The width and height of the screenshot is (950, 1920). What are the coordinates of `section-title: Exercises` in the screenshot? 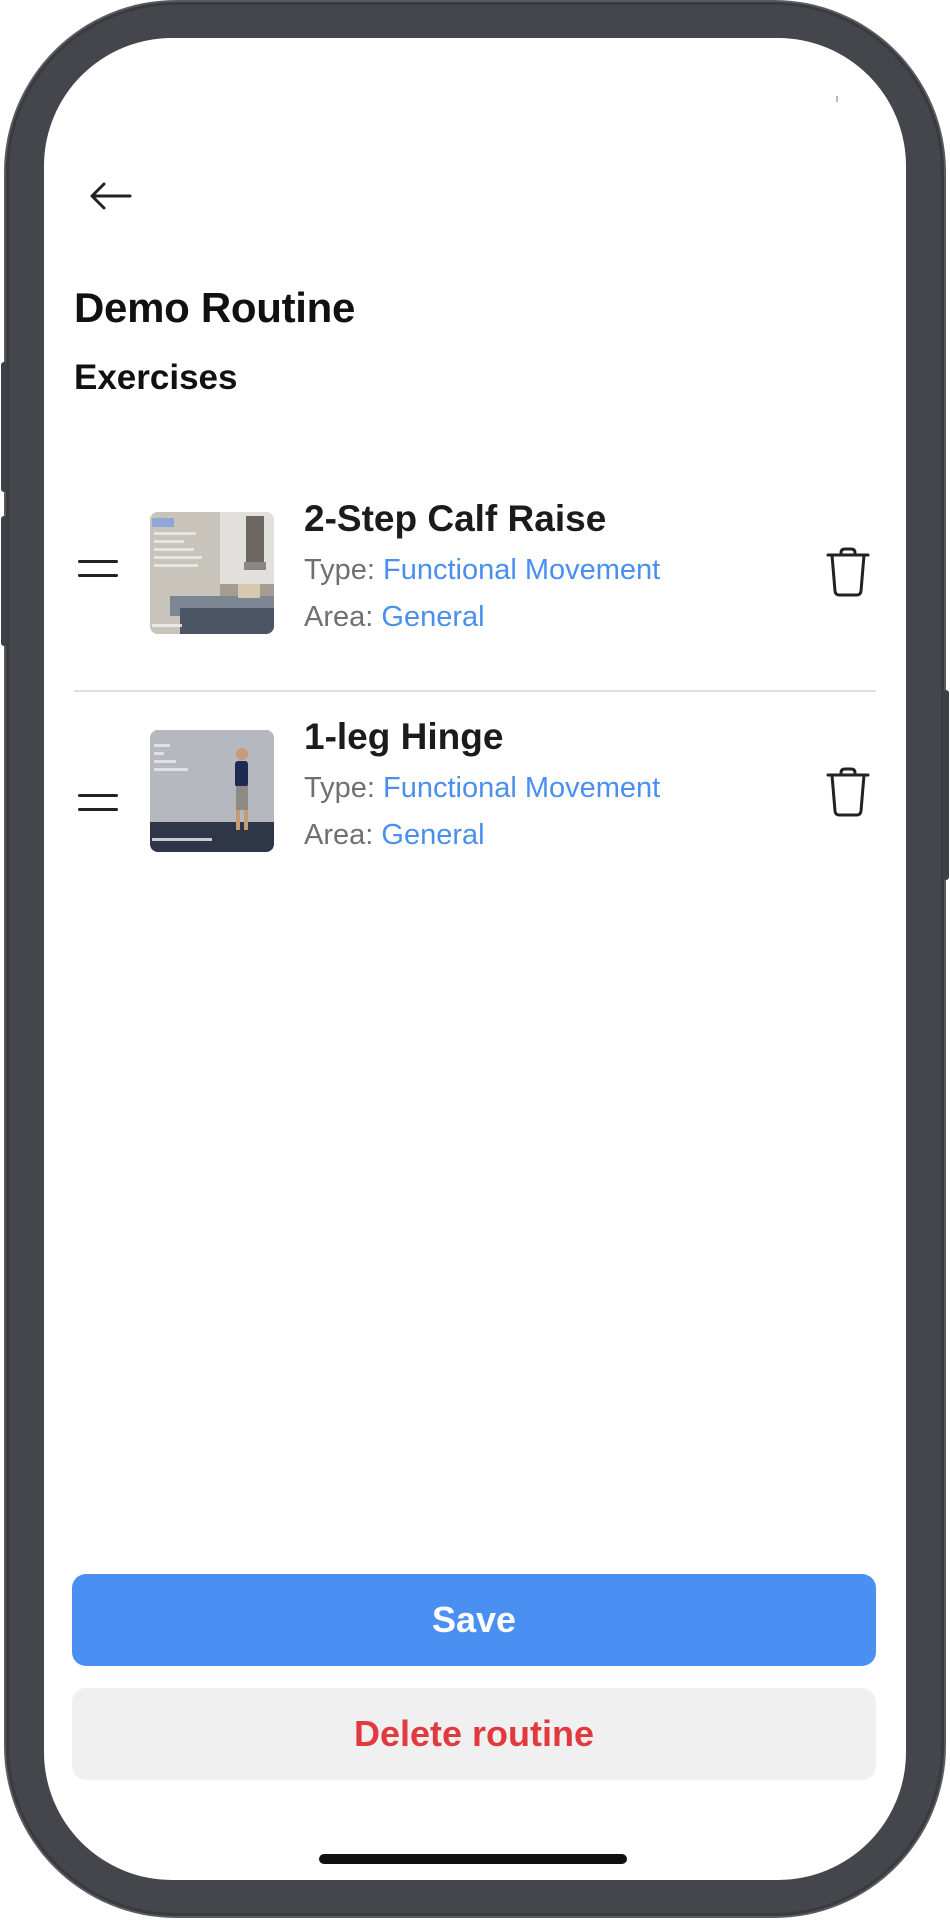 It's located at (156, 377).